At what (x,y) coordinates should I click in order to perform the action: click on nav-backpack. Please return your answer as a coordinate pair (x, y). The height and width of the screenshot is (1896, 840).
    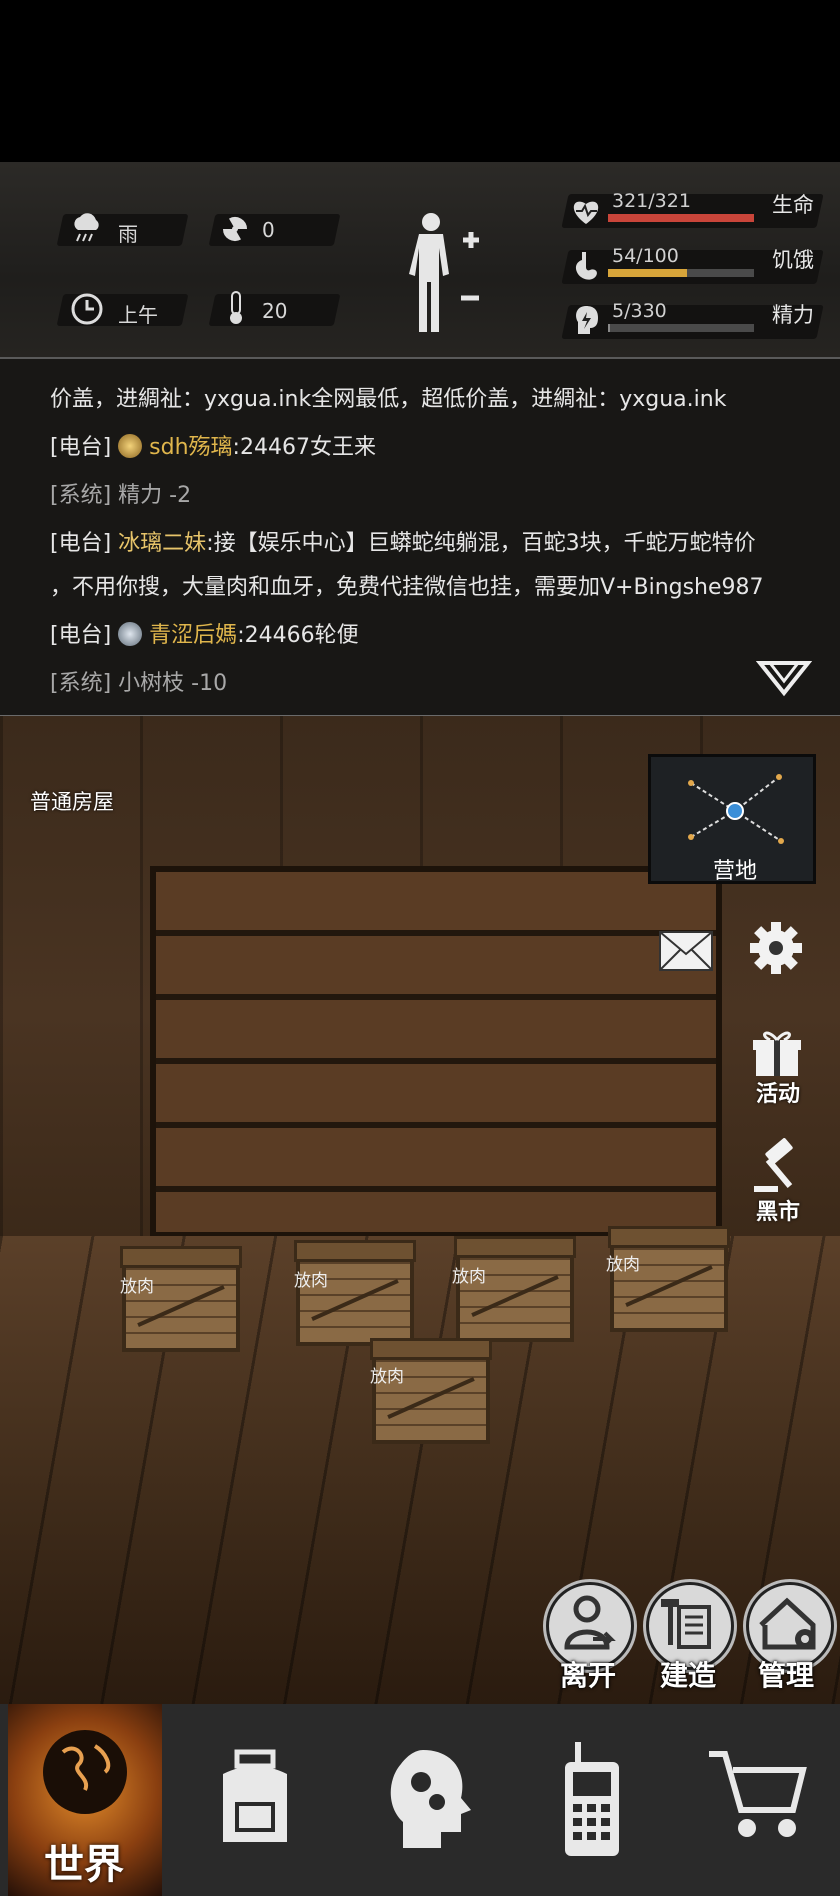
    Looking at the image, I should click on (255, 1800).